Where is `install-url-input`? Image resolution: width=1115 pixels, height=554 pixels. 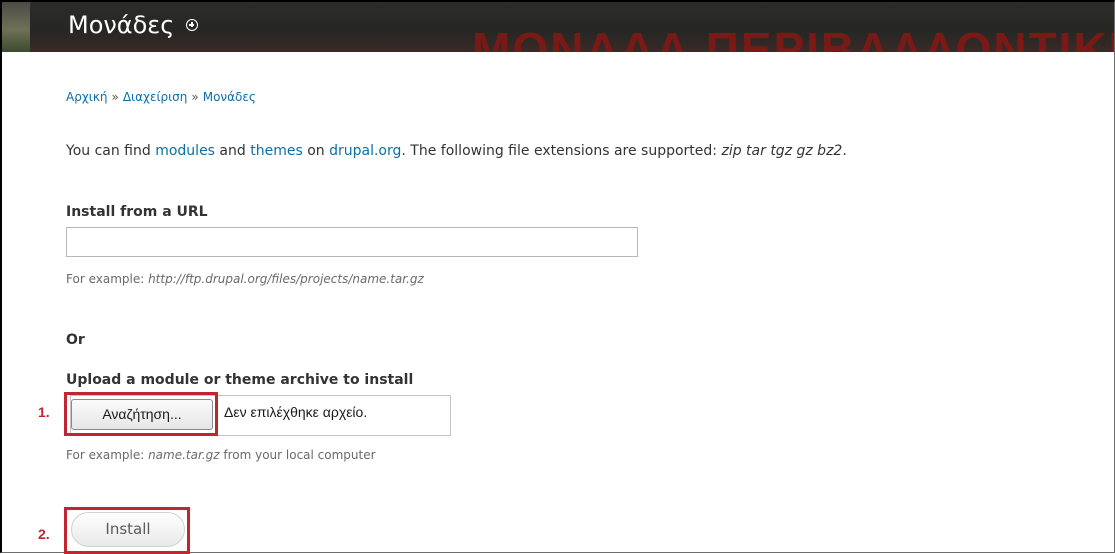
install-url-input is located at coordinates (352, 242).